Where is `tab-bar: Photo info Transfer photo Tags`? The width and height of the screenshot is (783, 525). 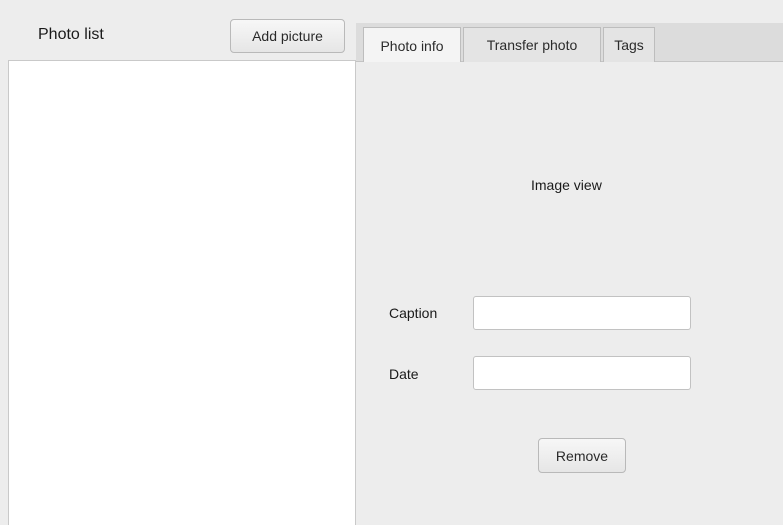 tab-bar: Photo info Transfer photo Tags is located at coordinates (569, 43).